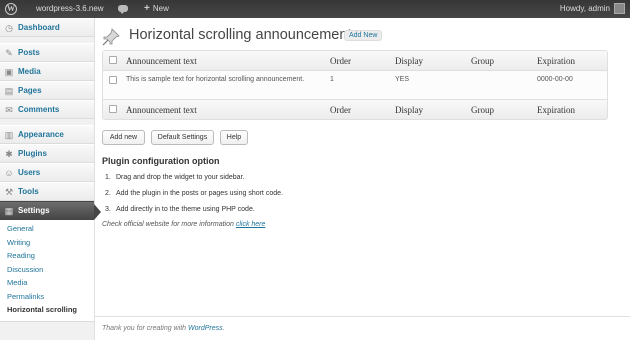 The height and width of the screenshot is (340, 630). I want to click on default-settings-button: Default Settings, so click(182, 137).